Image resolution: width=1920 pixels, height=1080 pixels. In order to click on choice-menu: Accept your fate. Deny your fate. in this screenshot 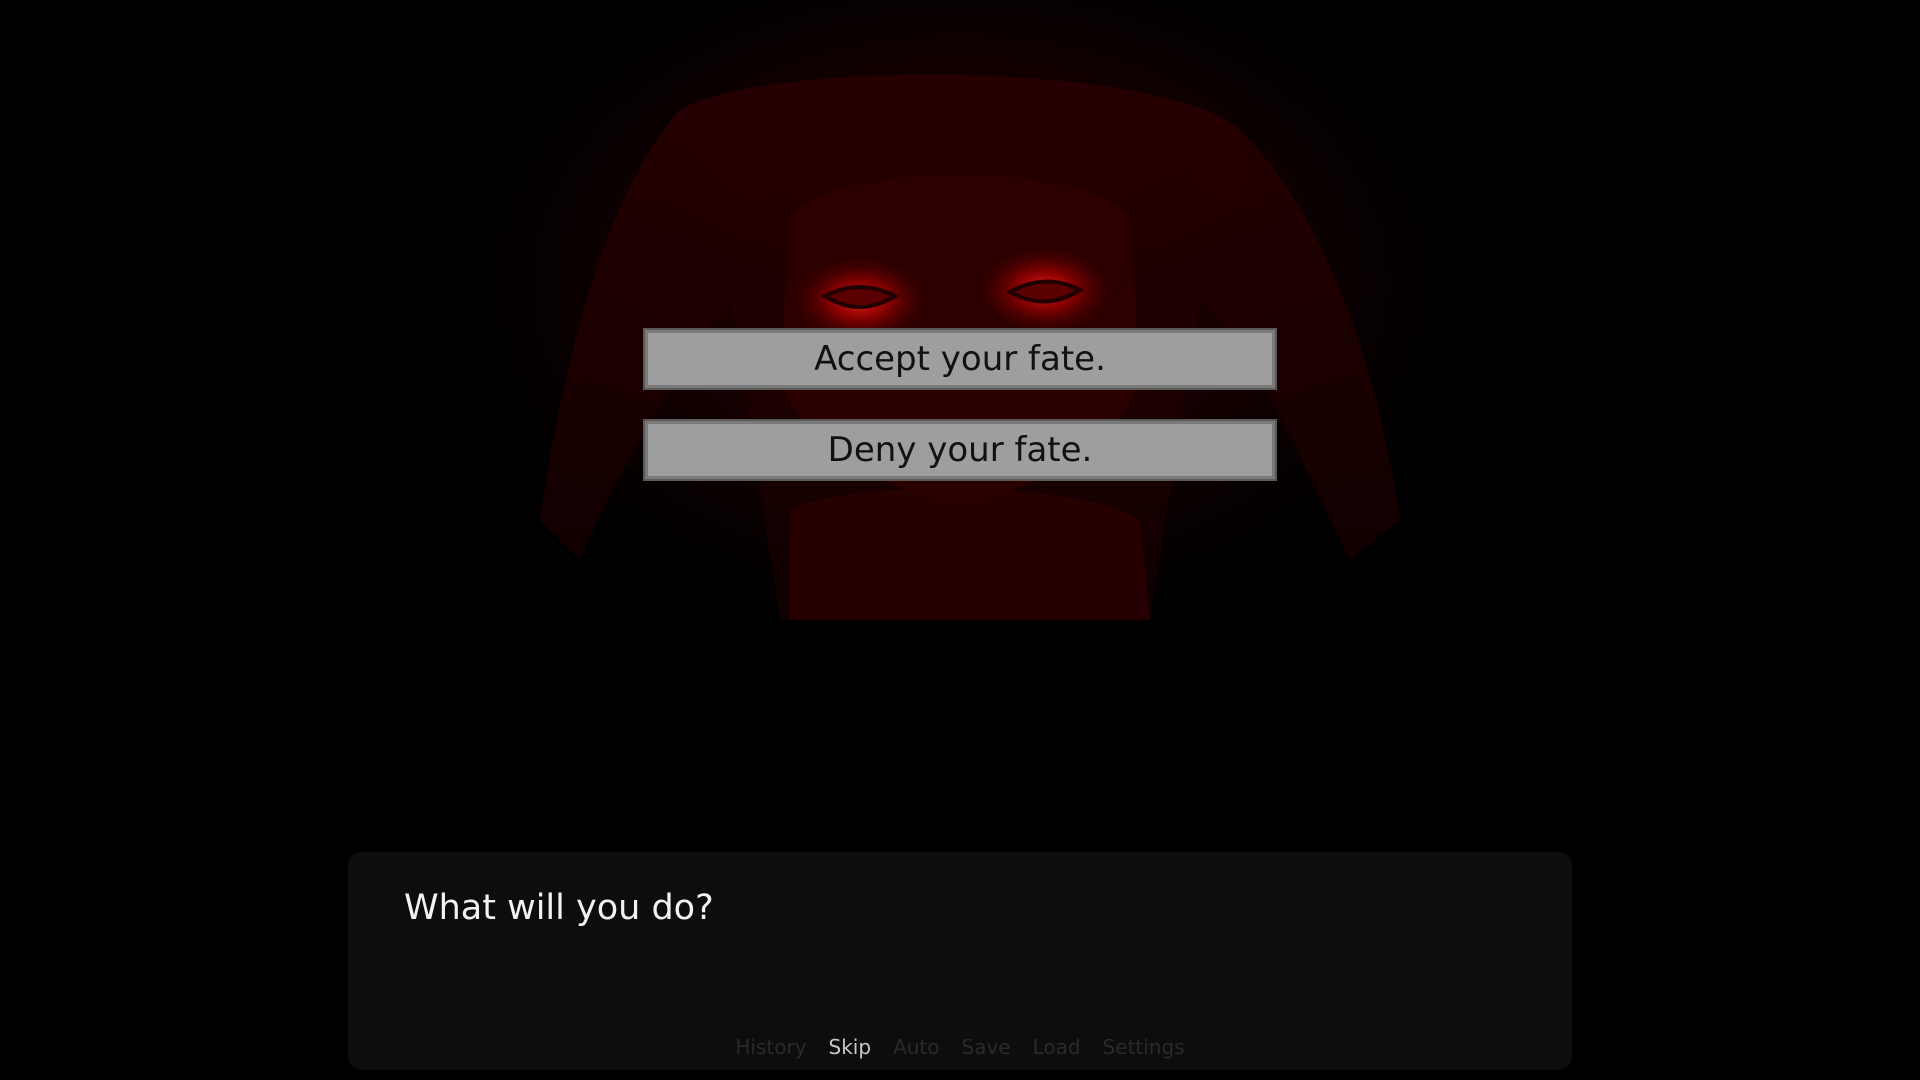, I will do `click(960, 420)`.